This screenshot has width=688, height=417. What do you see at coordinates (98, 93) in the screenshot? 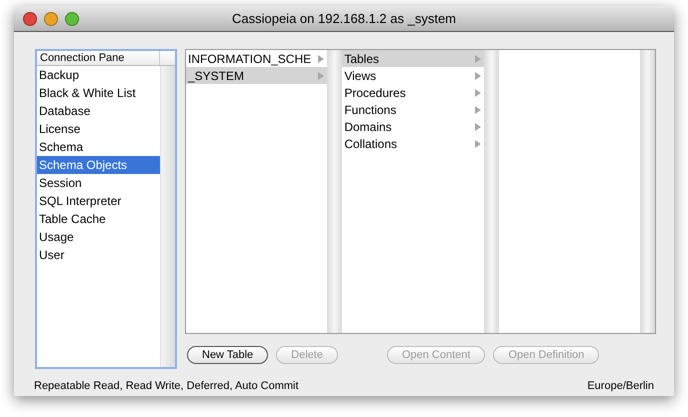
I see `sidebar-item: Black & White List` at bounding box center [98, 93].